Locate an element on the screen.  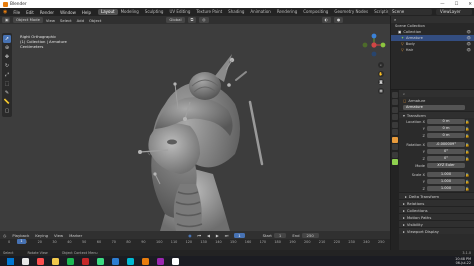
visibility-section: ▸ Visibility is located at coordinates (432, 223).